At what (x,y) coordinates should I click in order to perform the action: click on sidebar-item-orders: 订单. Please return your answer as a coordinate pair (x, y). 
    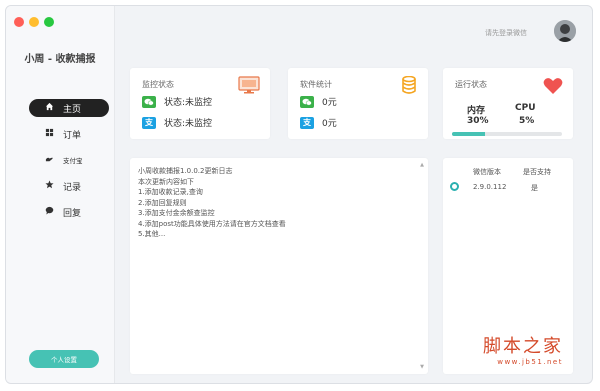
    Looking at the image, I should click on (69, 134).